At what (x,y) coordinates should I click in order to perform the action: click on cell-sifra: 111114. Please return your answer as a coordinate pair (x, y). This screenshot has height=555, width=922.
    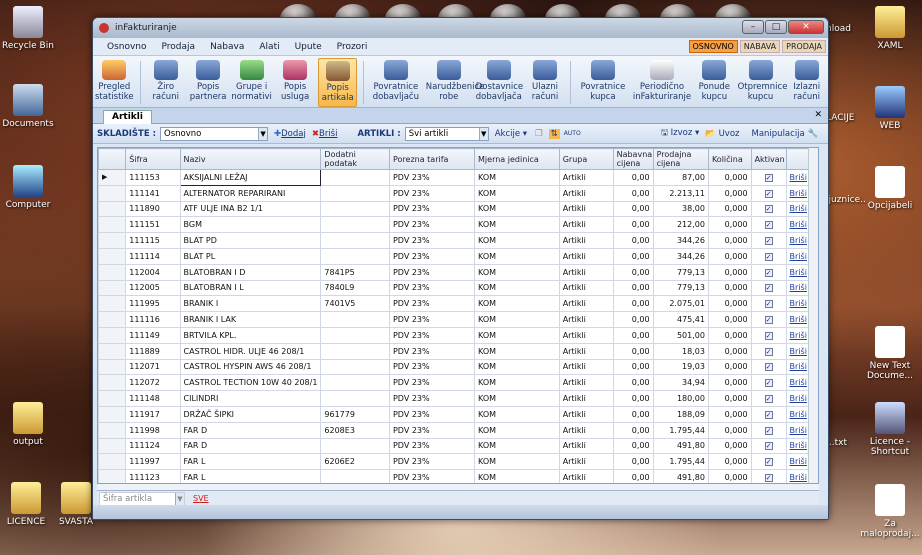
    Looking at the image, I should click on (153, 256).